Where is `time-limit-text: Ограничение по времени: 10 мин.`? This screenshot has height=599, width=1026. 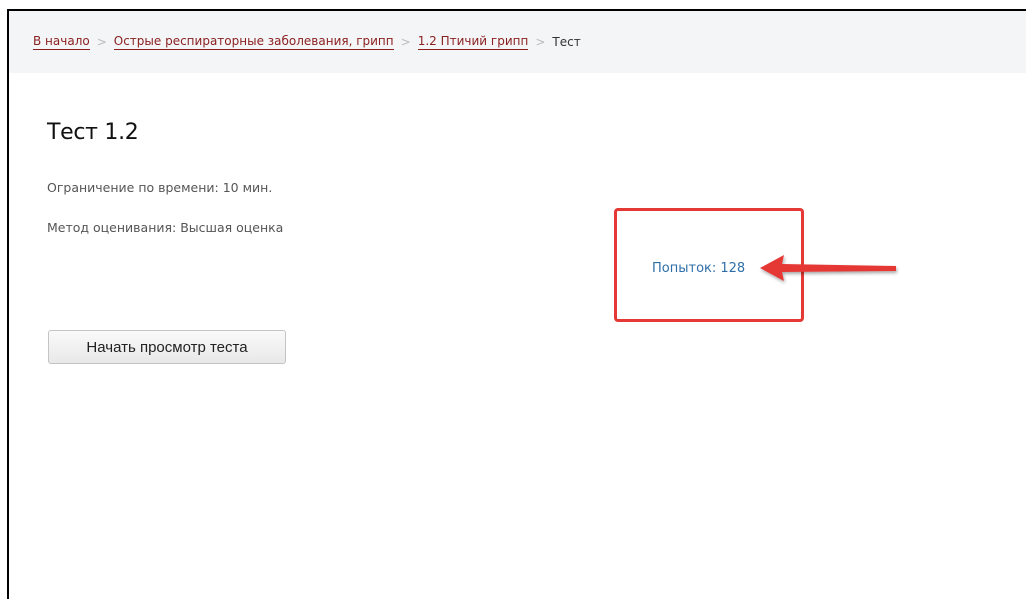 time-limit-text: Ограничение по времени: 10 мин. is located at coordinates (160, 187).